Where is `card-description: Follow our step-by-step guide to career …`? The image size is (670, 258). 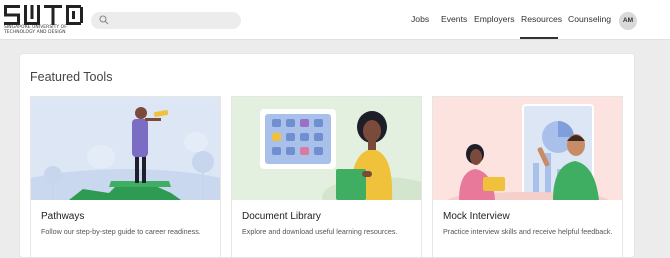
card-description: Follow our step-by-step guide to career … is located at coordinates (121, 231).